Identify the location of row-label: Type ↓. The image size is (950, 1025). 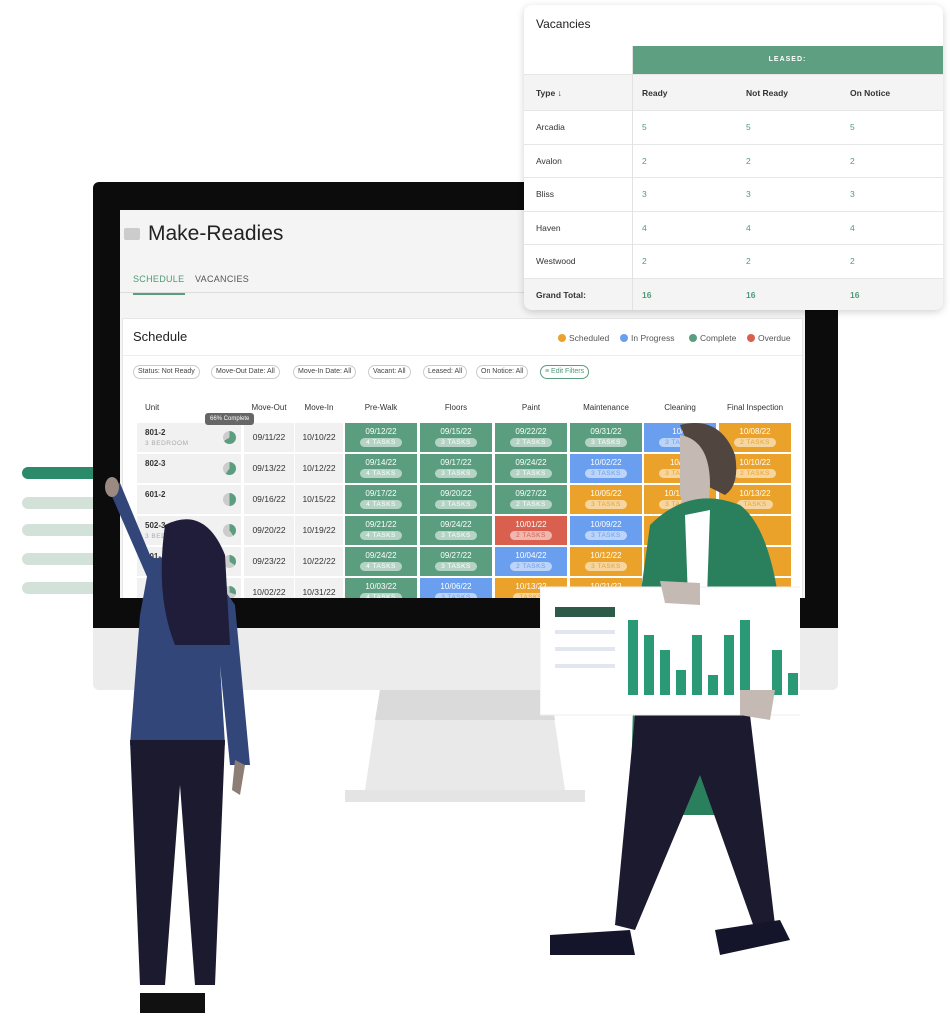
(549, 93).